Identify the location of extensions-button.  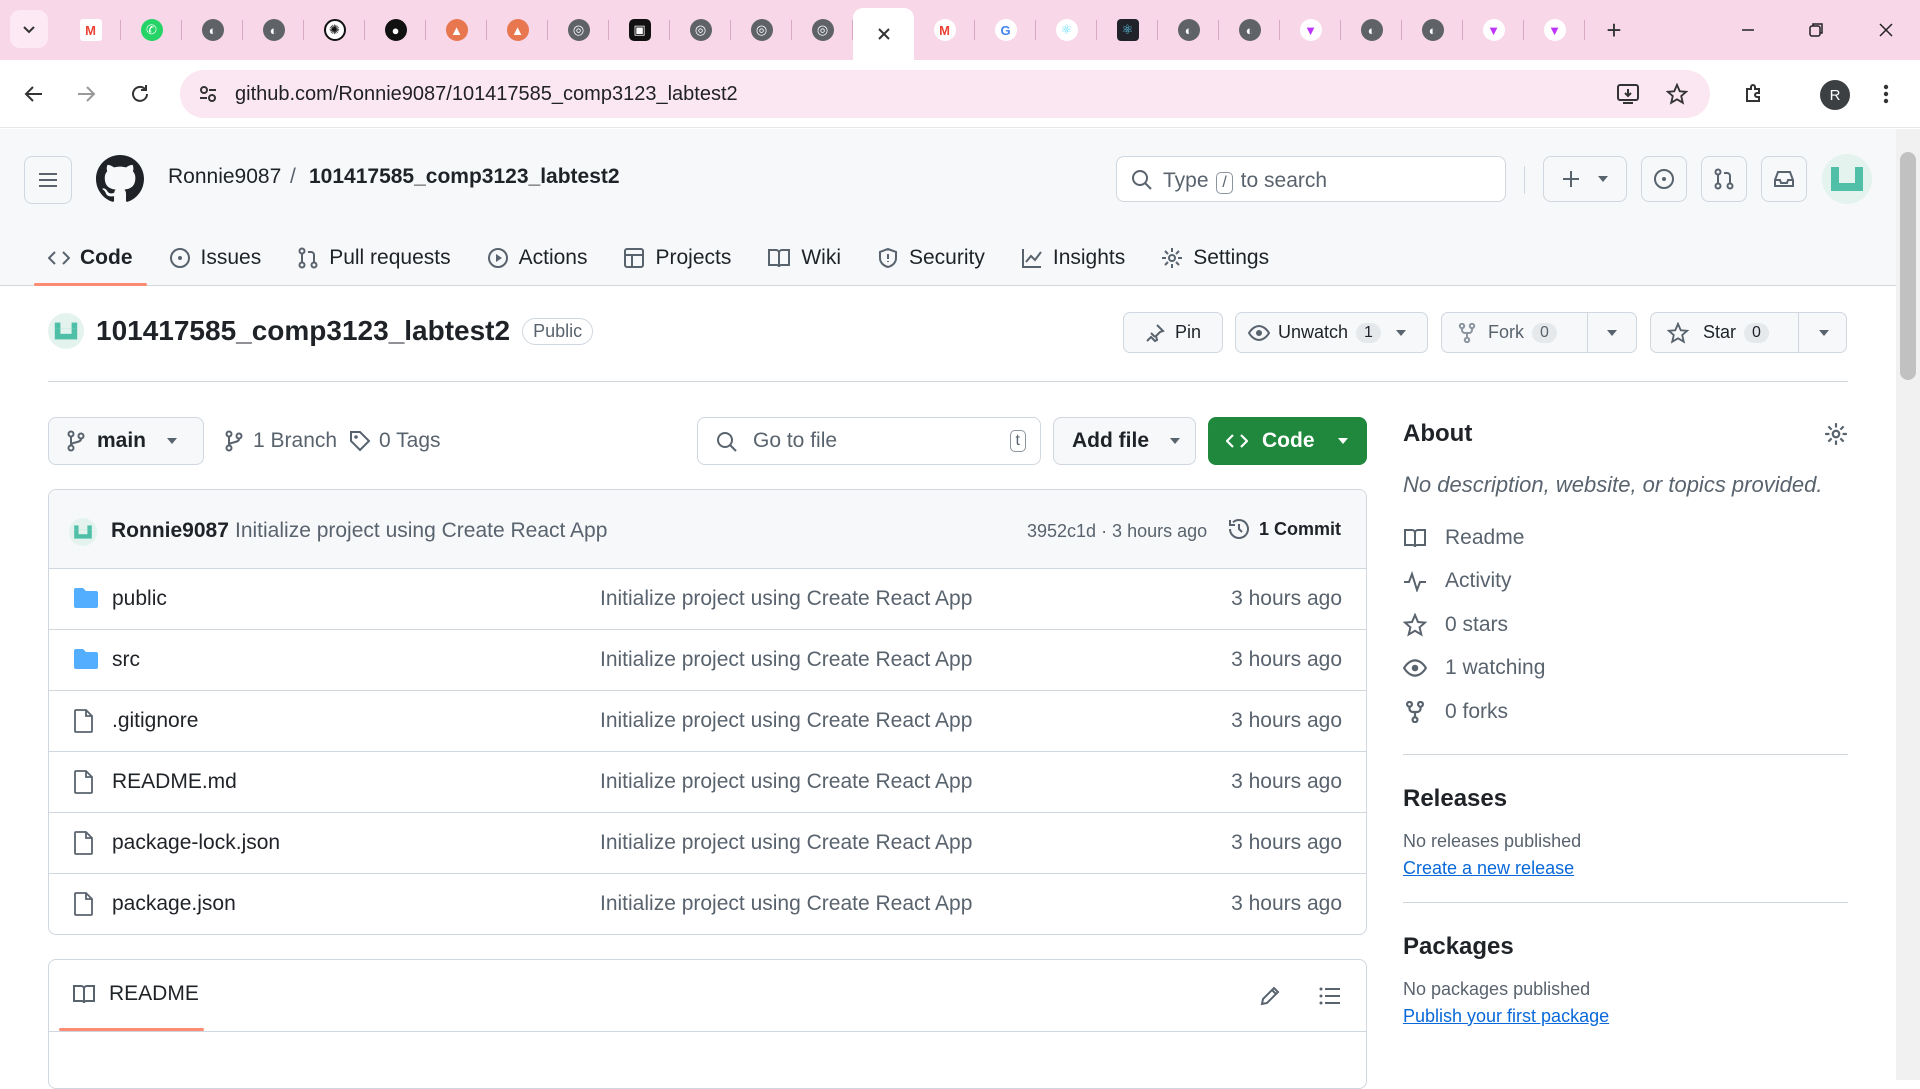
(1754, 94).